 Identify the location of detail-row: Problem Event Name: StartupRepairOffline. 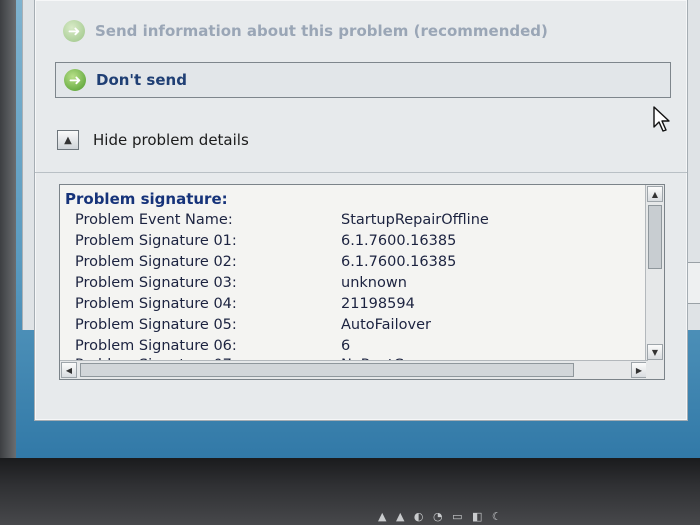
(355, 222).